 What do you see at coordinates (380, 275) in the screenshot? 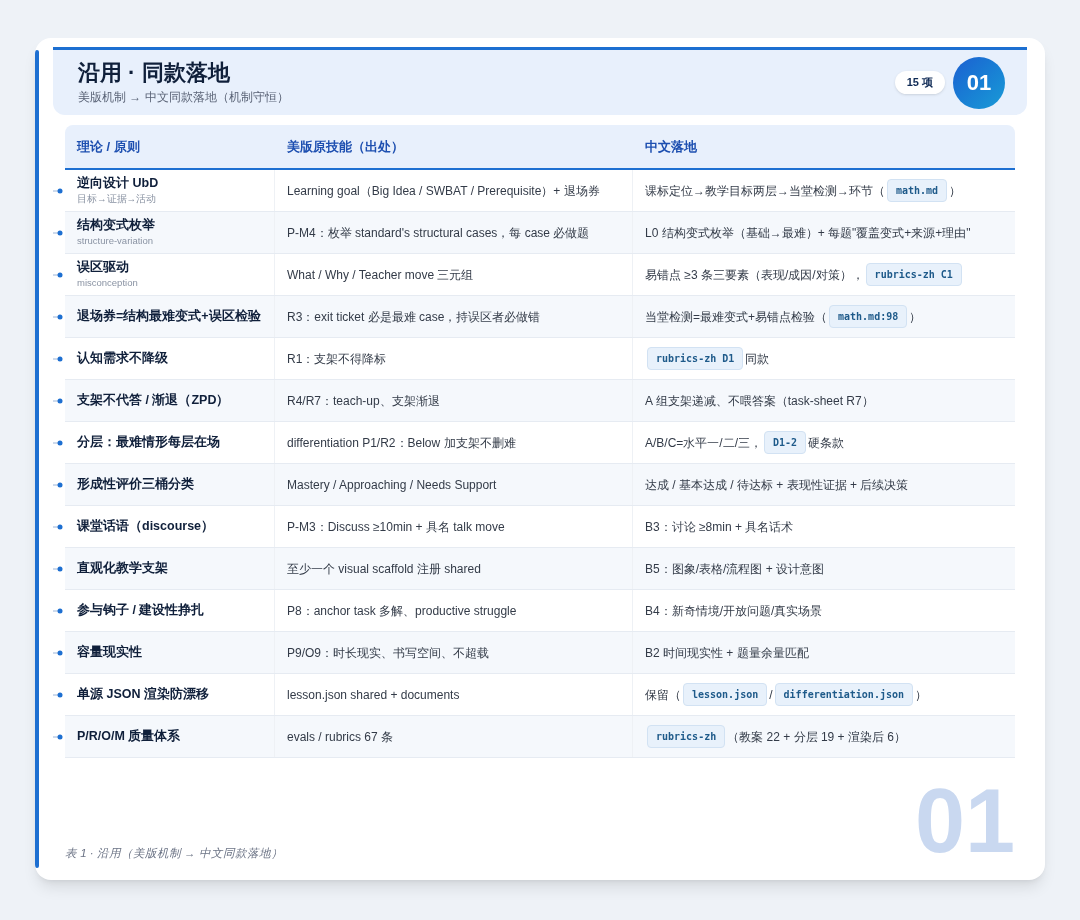
I see `source-text: What / Why / Teacher move 三元组` at bounding box center [380, 275].